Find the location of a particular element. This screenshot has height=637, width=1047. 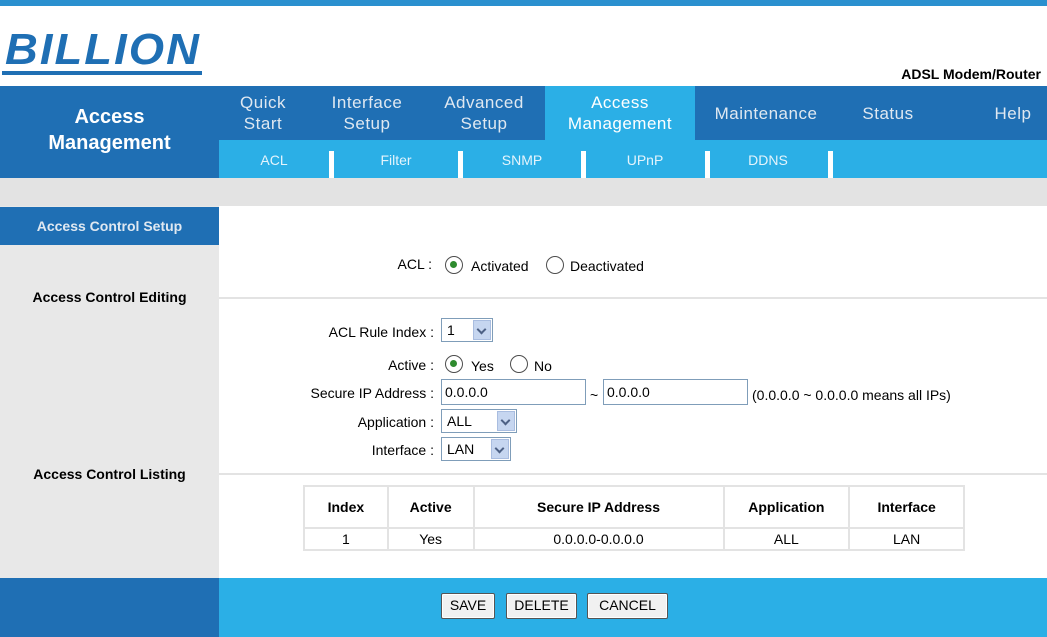

menu-label: Quick is located at coordinates (263, 102).